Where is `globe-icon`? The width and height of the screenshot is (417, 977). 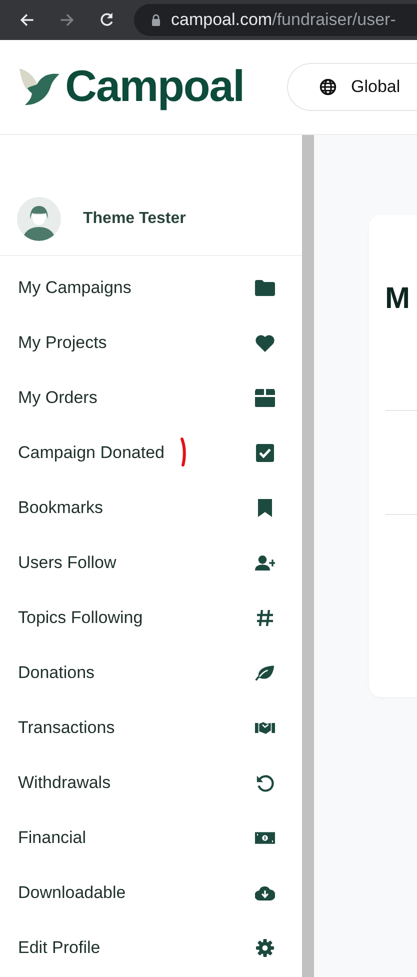 globe-icon is located at coordinates (328, 87).